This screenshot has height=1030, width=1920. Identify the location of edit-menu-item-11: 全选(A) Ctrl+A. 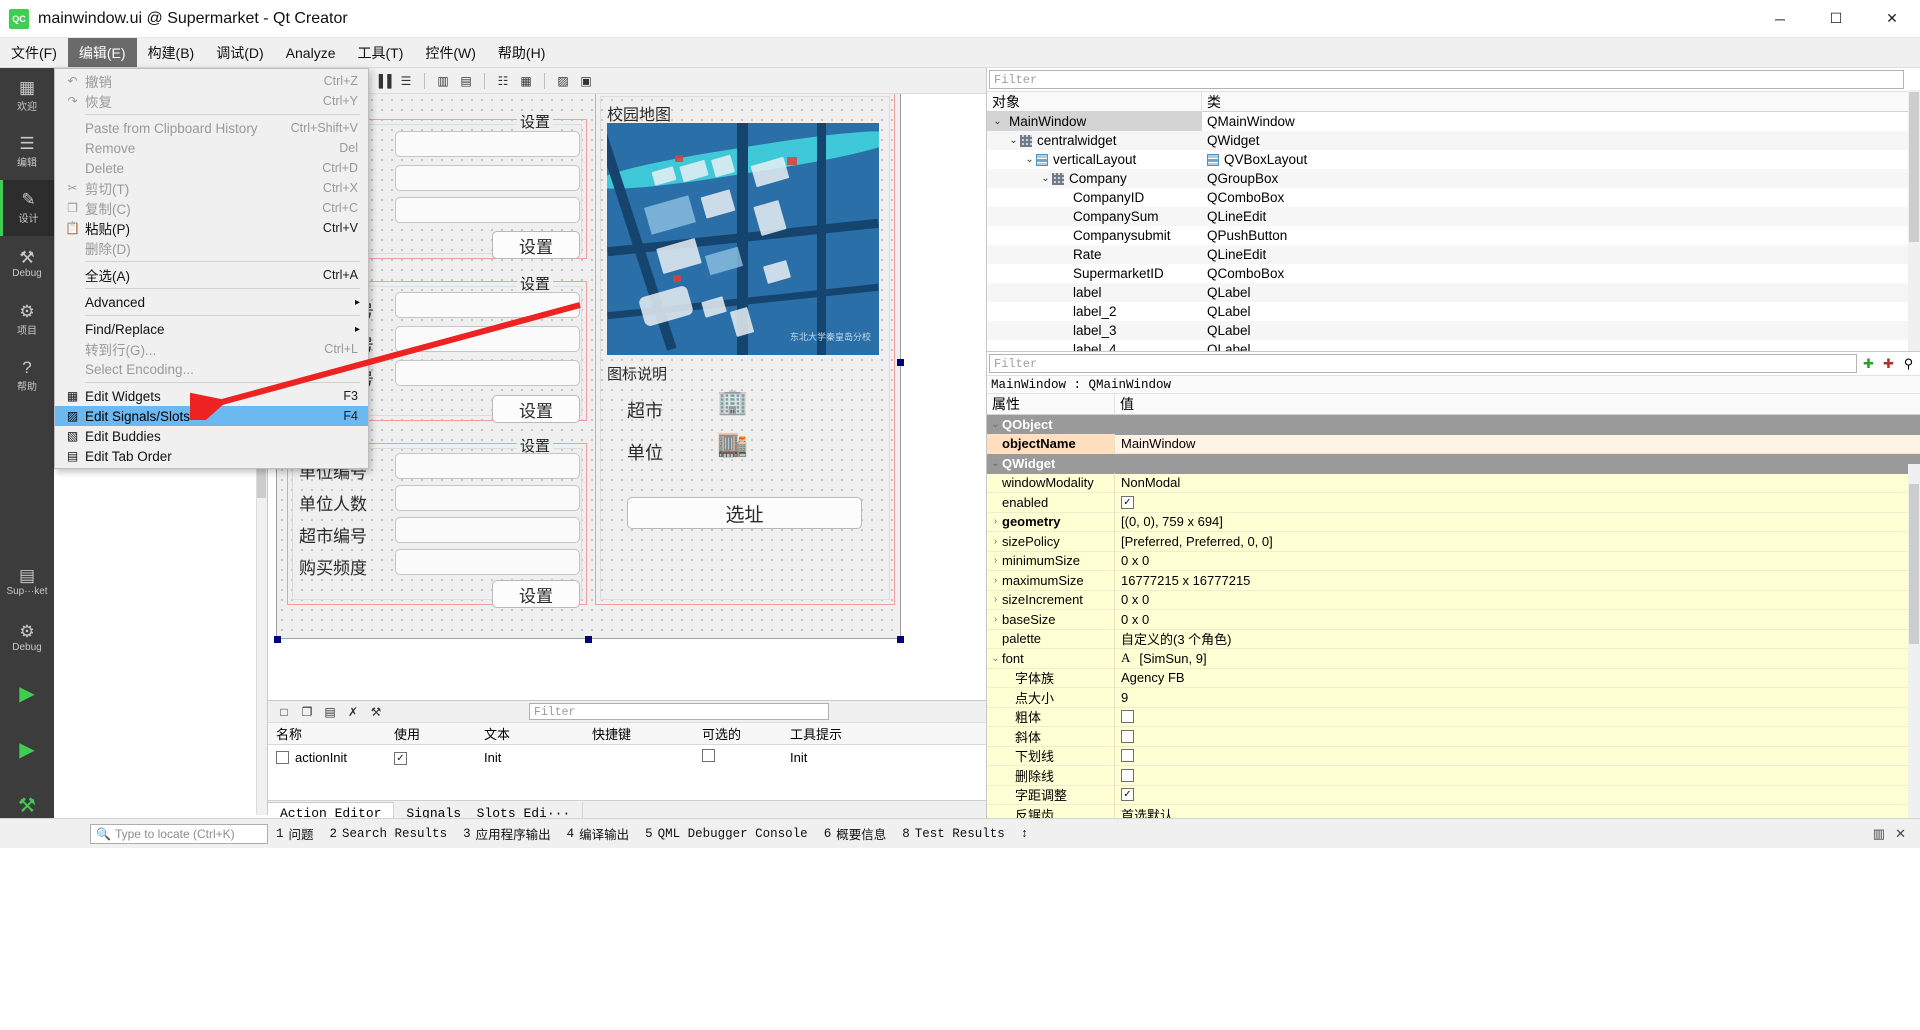
(211, 275).